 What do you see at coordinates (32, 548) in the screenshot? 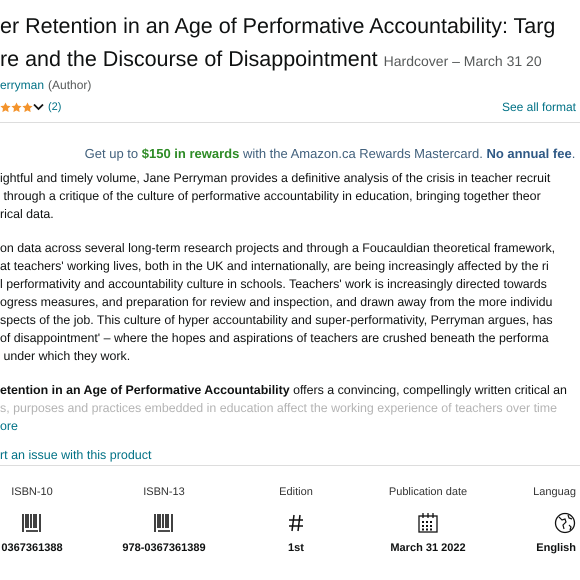
I see `detail-value: 0367361388` at bounding box center [32, 548].